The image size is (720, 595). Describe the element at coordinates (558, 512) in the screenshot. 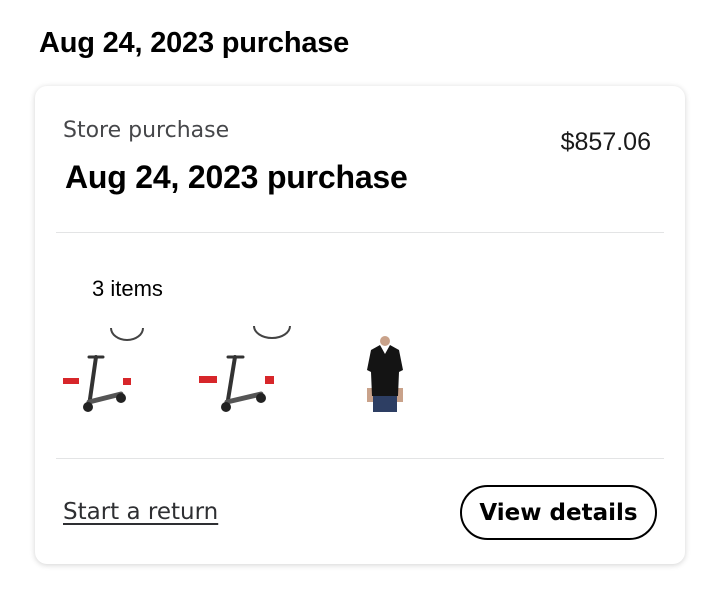

I see `view-details-button: View details` at that location.